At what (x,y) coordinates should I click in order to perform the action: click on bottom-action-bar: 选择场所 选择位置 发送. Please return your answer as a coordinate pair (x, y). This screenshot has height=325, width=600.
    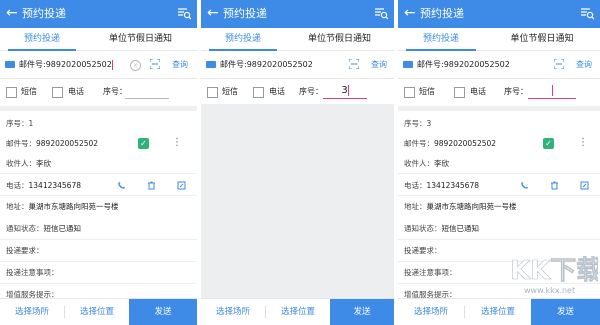
    Looking at the image, I should click on (98, 311).